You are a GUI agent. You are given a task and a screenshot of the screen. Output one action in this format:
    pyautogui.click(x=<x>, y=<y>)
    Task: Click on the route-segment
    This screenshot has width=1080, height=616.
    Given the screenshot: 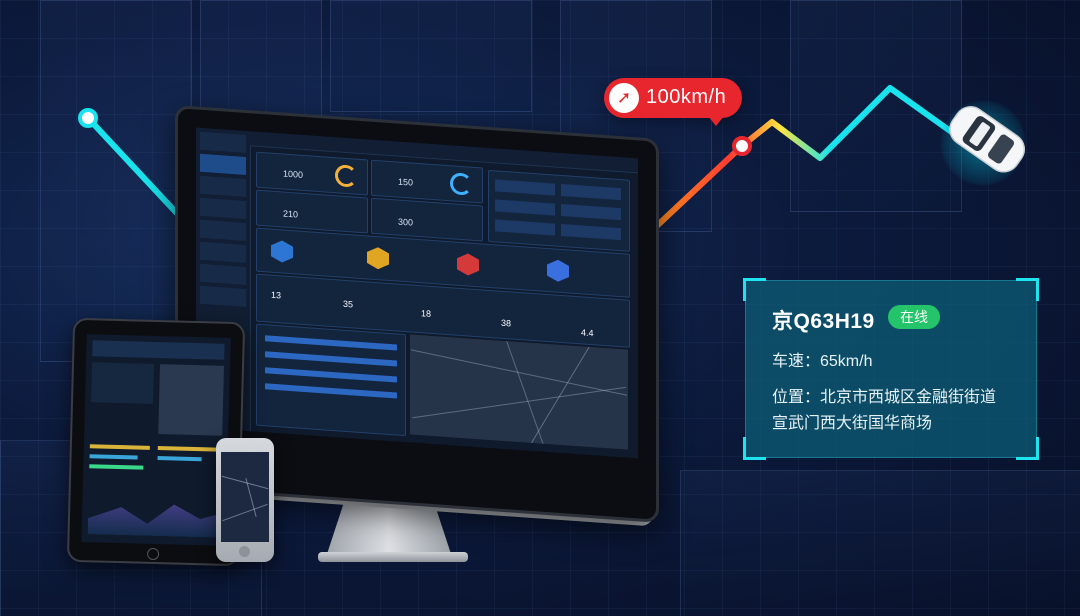 What is the action you would take?
    pyautogui.click(x=136, y=170)
    